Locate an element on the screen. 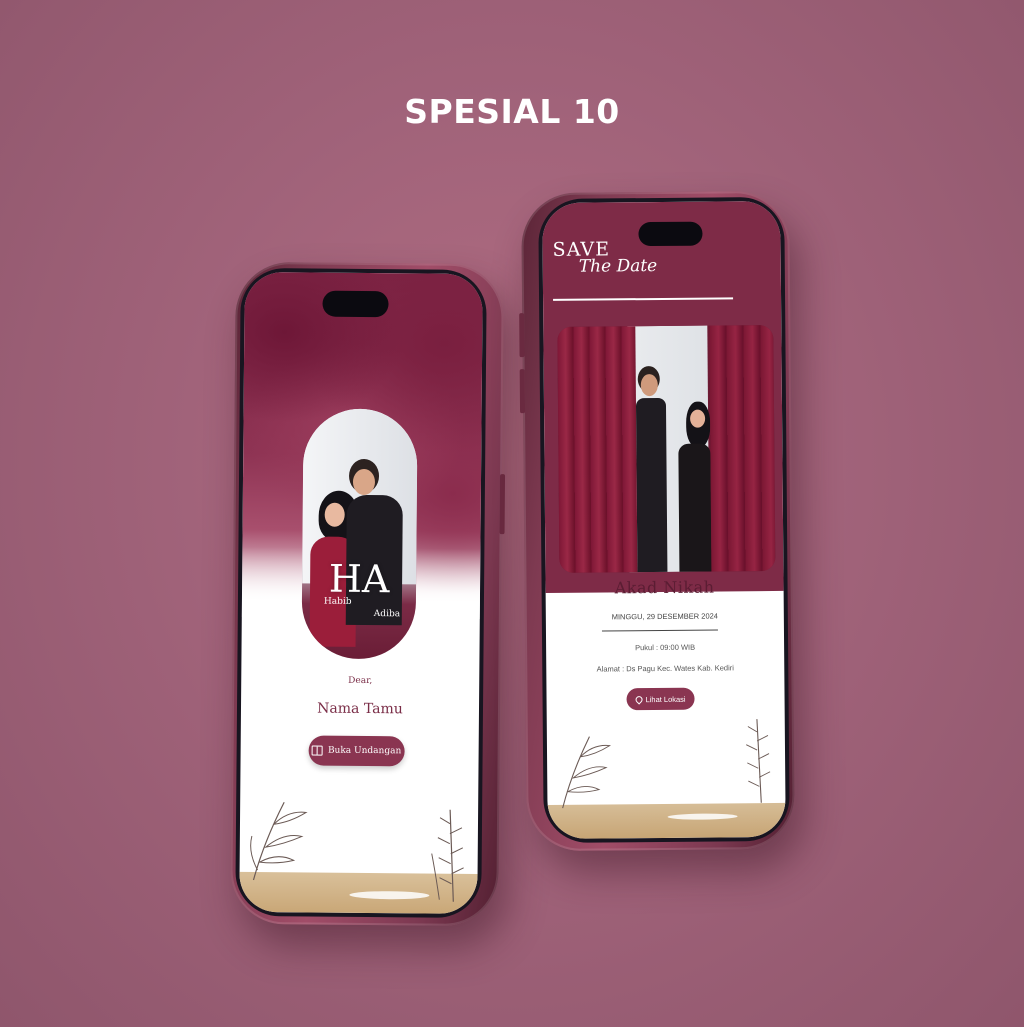  event-date: MINGGU, 29 DESEMBER 2024 is located at coordinates (665, 616).